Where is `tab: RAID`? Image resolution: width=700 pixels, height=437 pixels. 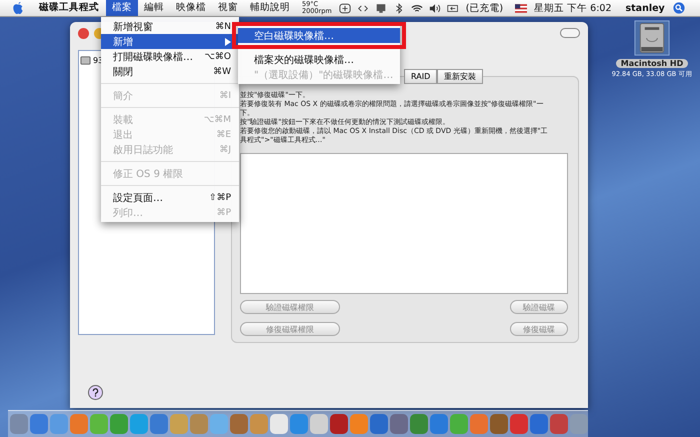
tab: RAID is located at coordinates (421, 76).